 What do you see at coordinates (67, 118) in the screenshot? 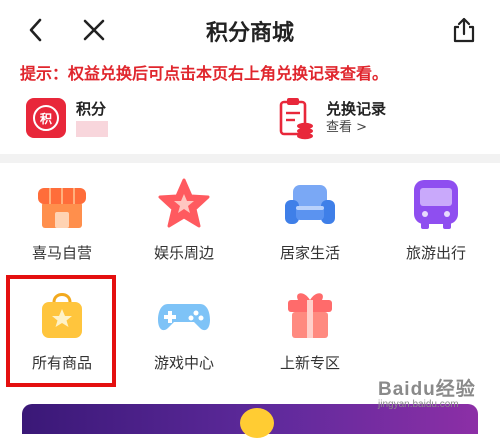
I see `points-card: 积 积分` at bounding box center [67, 118].